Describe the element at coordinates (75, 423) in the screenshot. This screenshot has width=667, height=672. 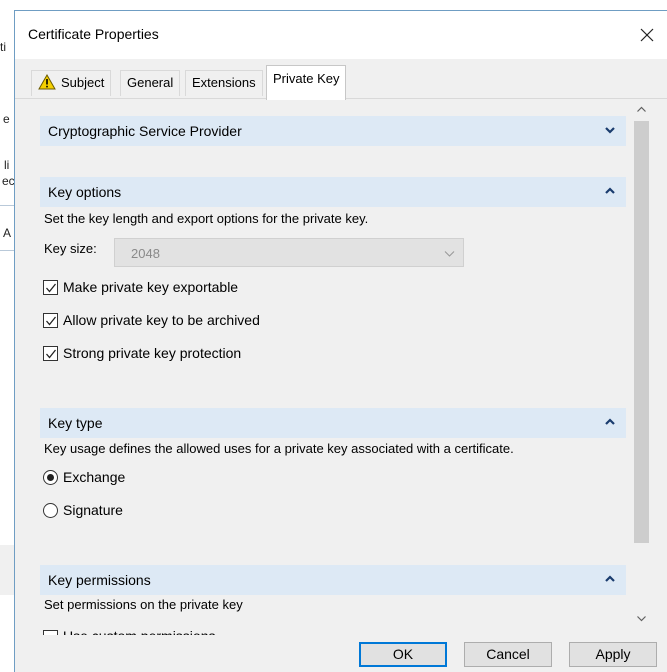
I see `section-label: Key type` at that location.